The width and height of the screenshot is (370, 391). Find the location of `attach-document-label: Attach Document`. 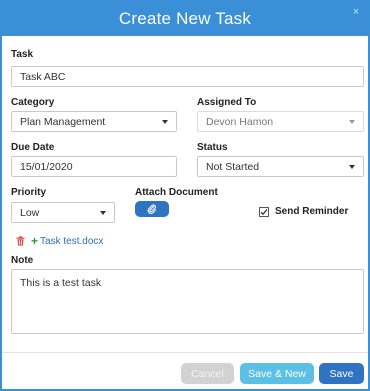

attach-document-label: Attach Document is located at coordinates (176, 192).